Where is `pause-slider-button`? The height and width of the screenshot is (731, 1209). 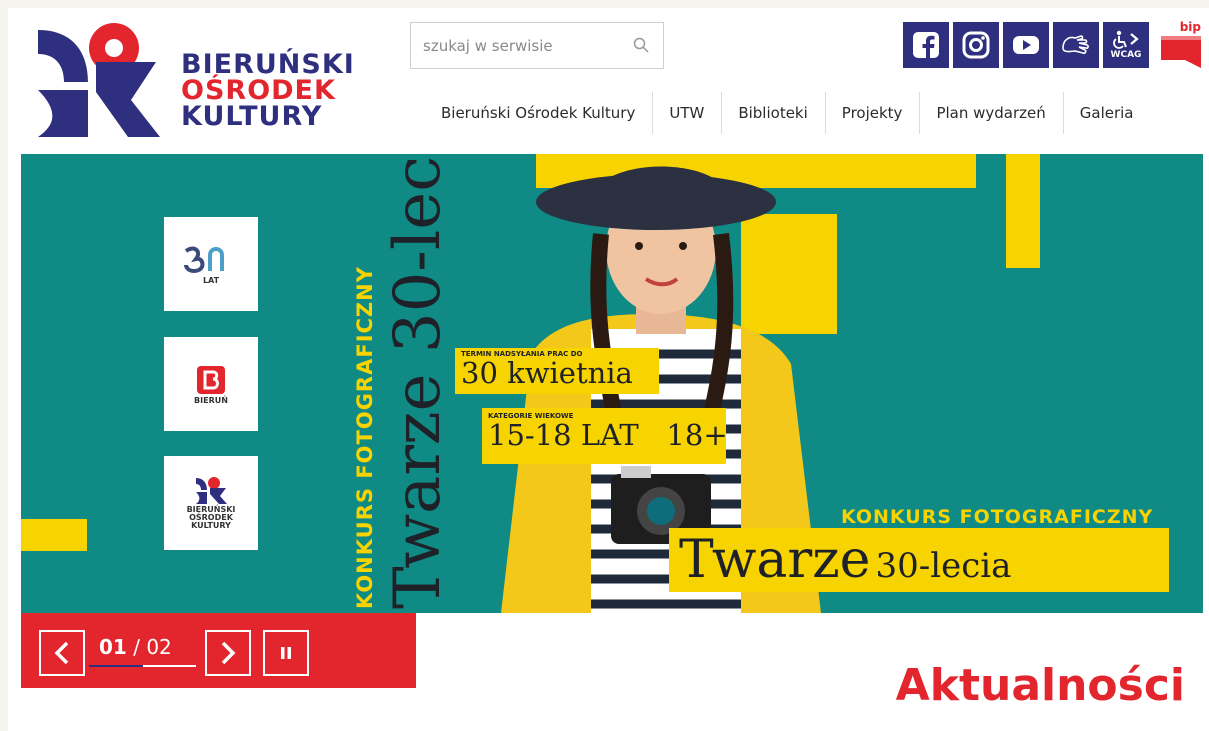 pause-slider-button is located at coordinates (286, 653).